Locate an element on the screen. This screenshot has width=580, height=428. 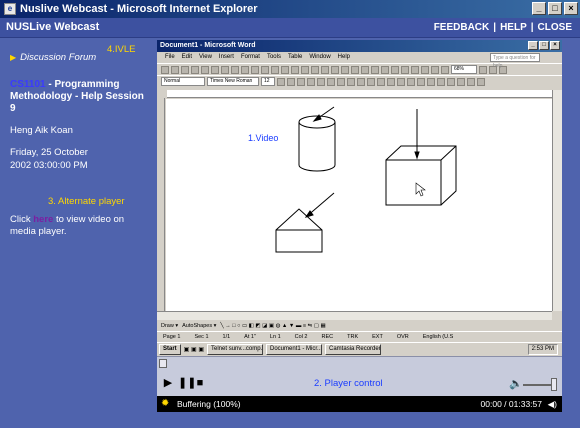
word-style-combo: Normal is located at coordinates (183, 81).